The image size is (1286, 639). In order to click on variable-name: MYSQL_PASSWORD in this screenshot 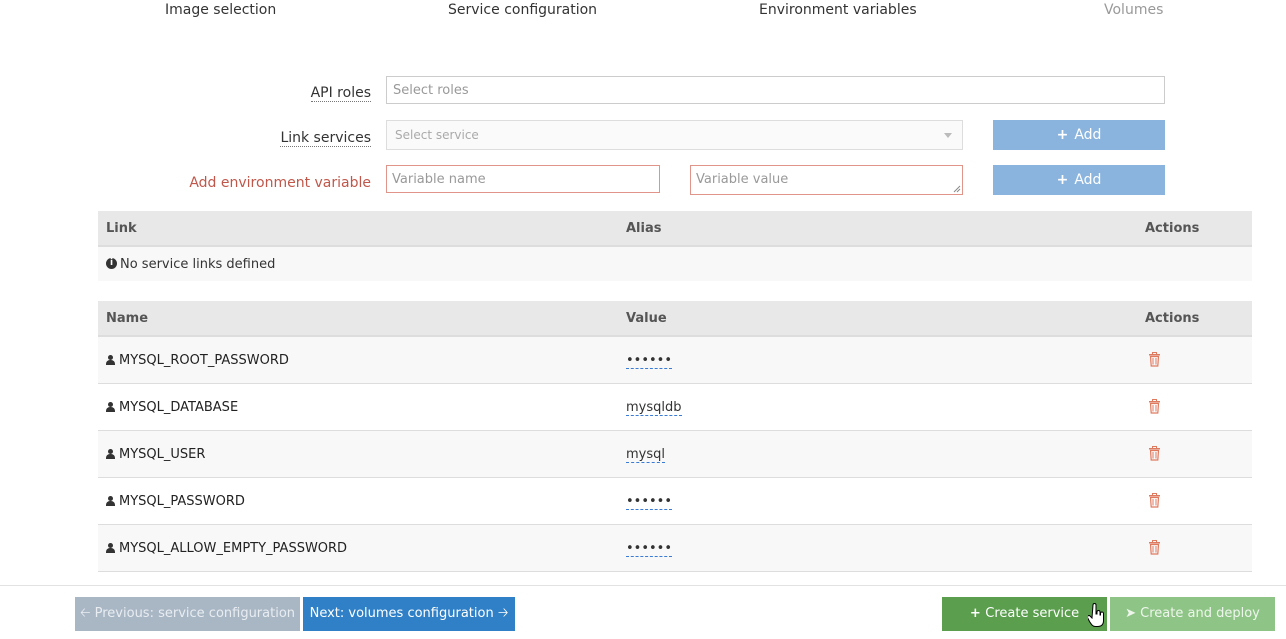, I will do `click(175, 501)`.